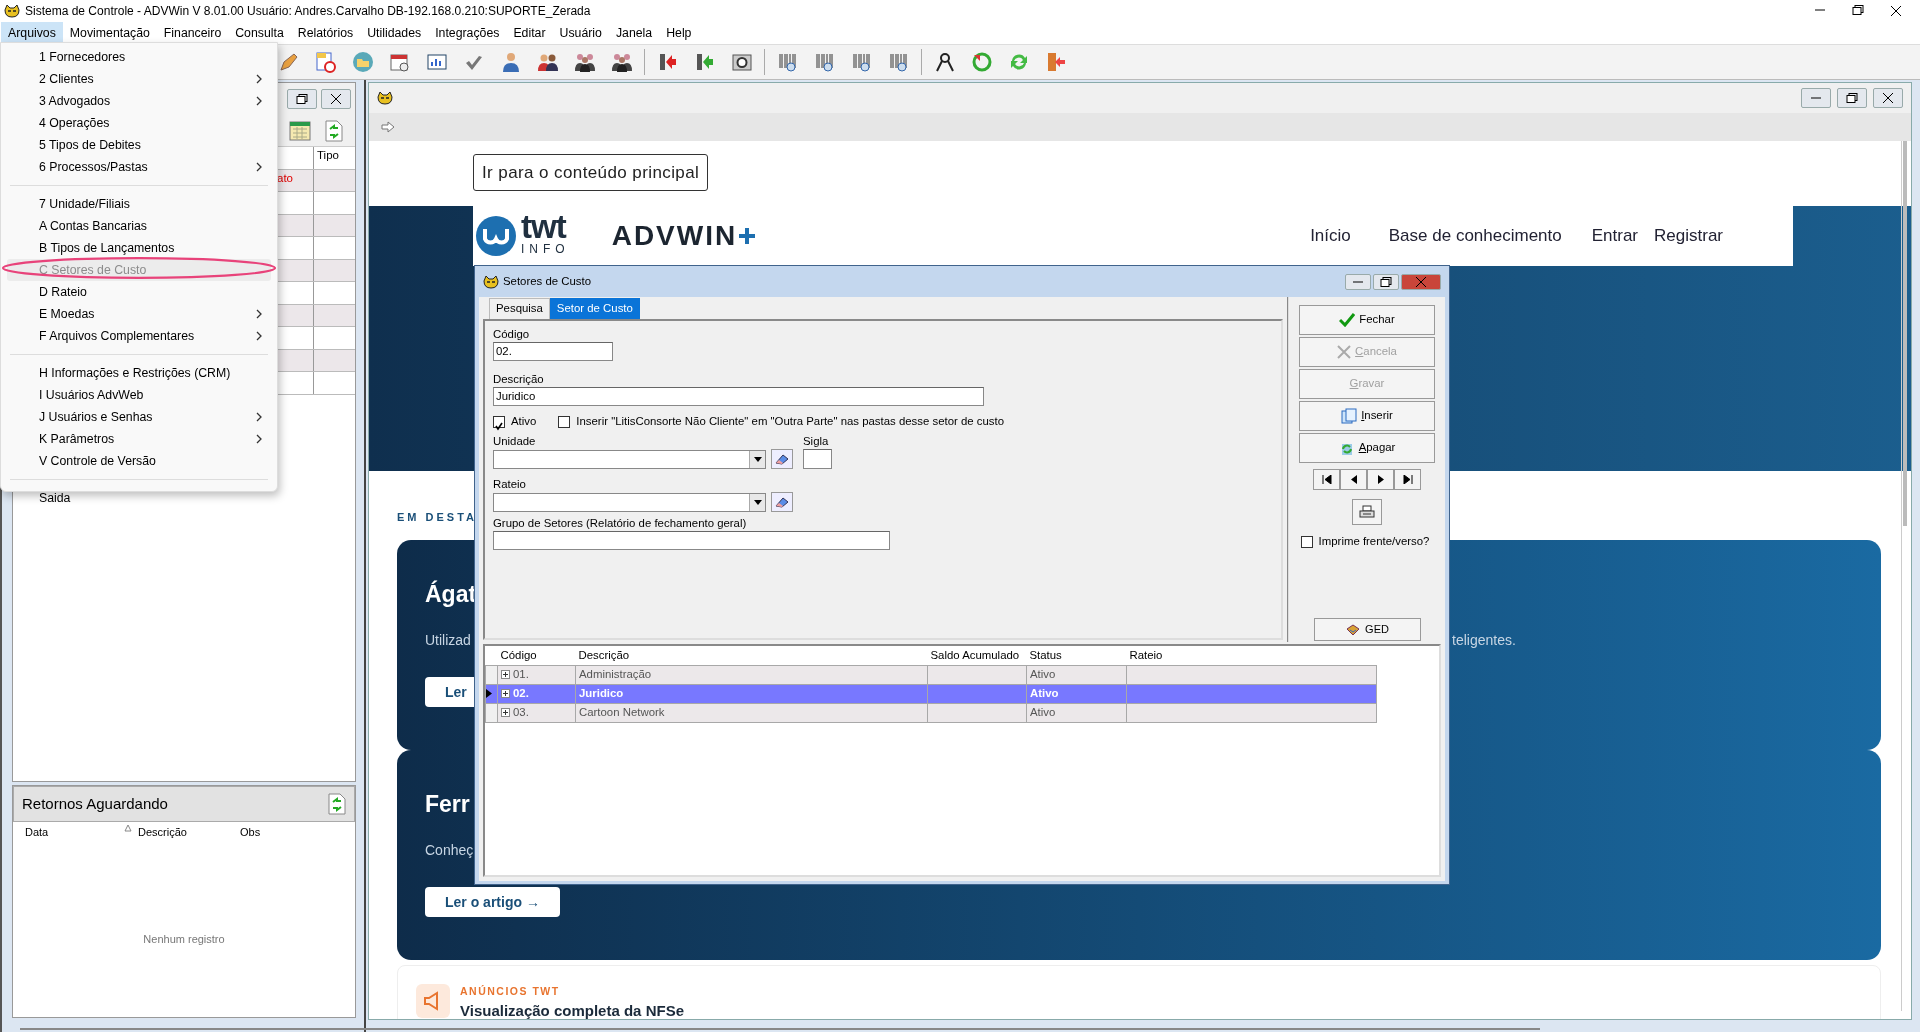  Describe the element at coordinates (580, 33) in the screenshot. I see `menu-item: Usuário` at that location.